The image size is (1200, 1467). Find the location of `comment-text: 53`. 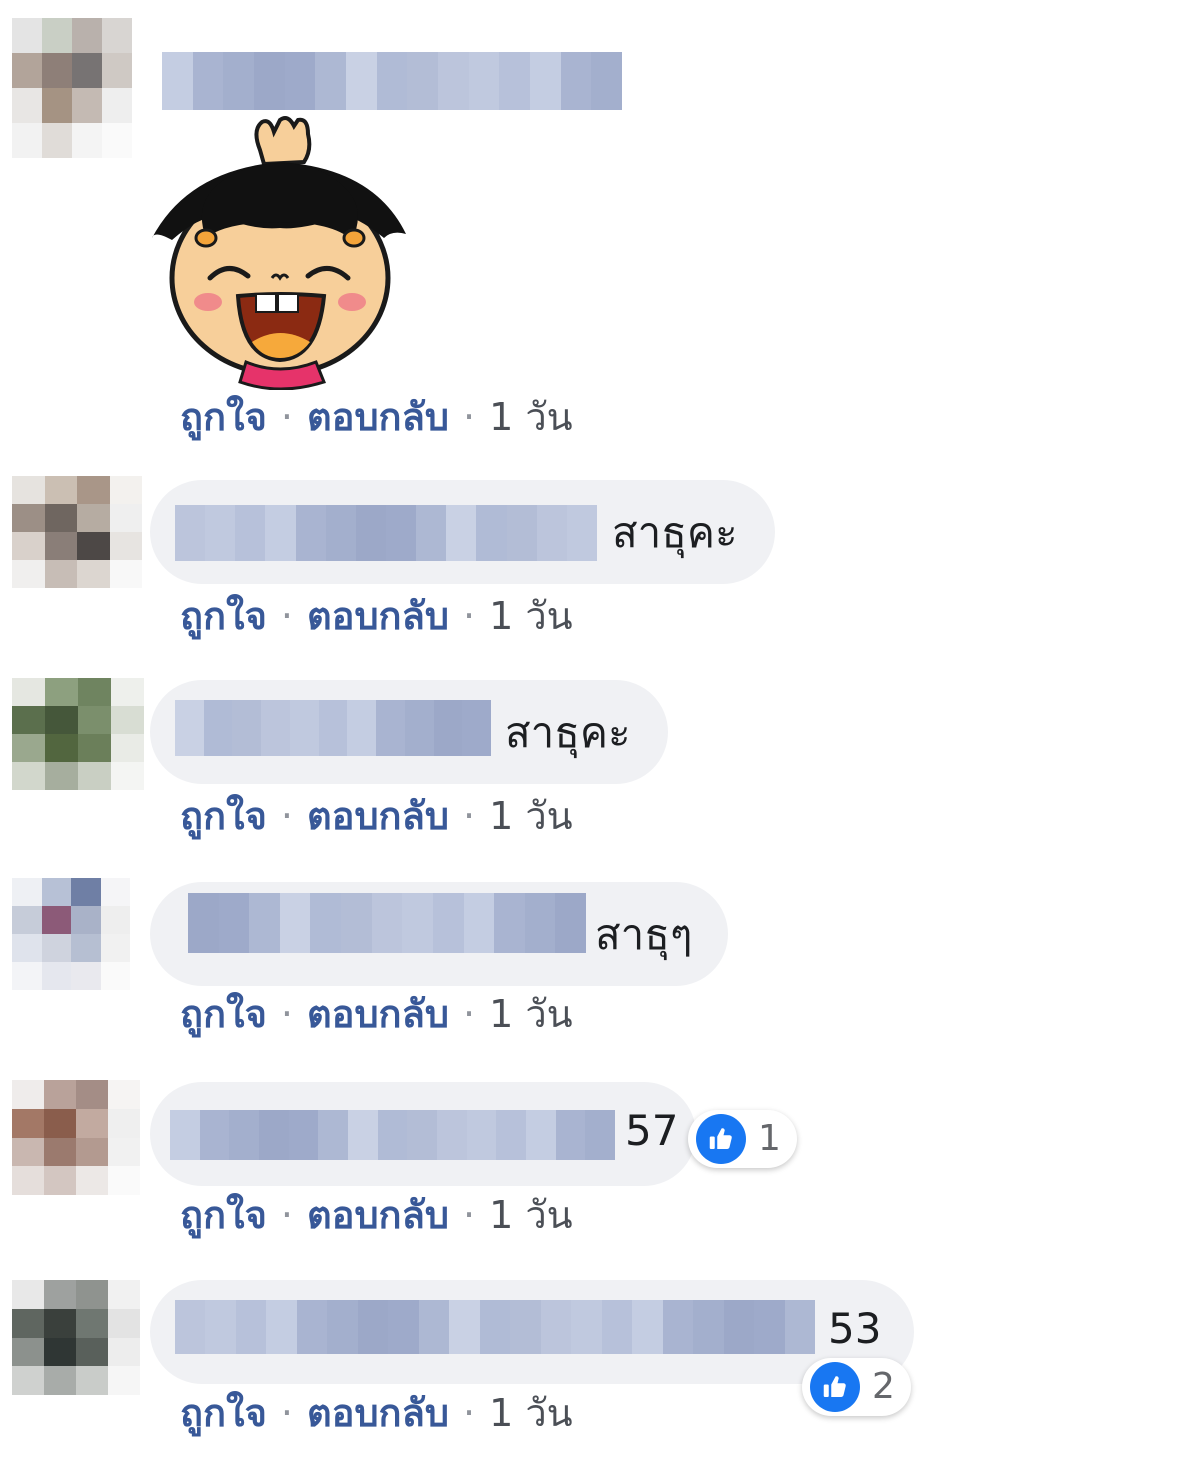

comment-text: 53 is located at coordinates (855, 1328).